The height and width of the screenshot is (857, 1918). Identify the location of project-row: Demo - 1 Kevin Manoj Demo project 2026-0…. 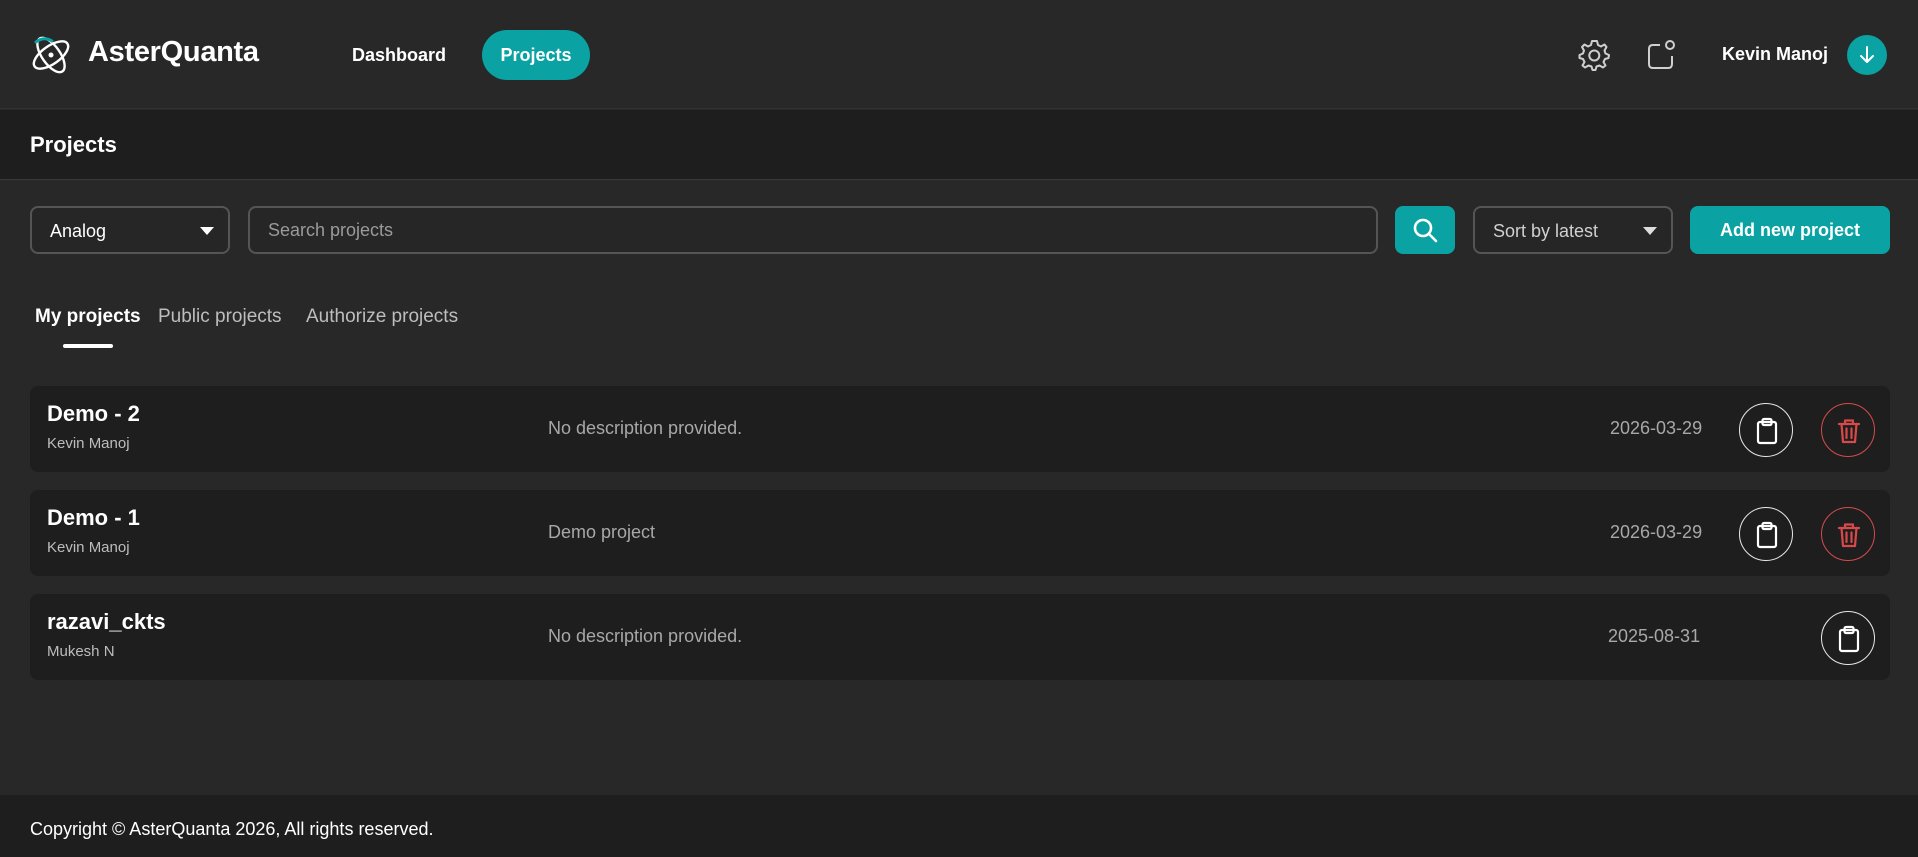
(960, 533).